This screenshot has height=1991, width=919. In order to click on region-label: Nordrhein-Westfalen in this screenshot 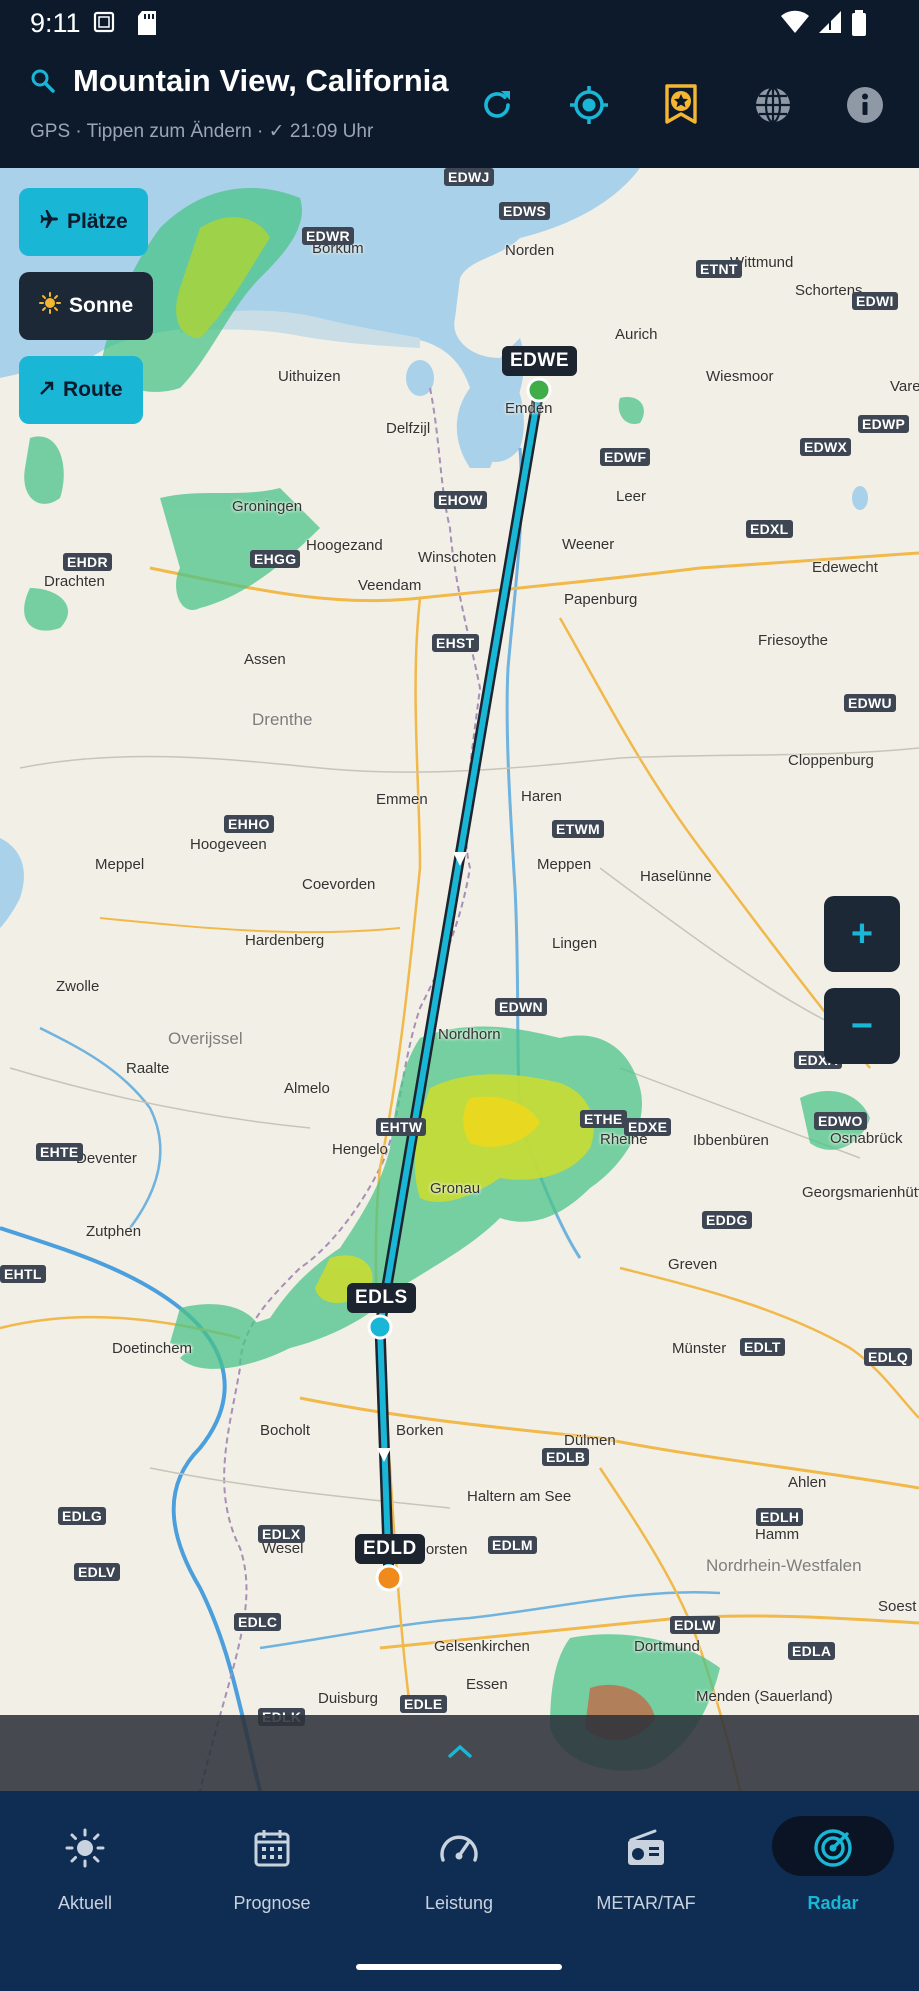, I will do `click(784, 1565)`.